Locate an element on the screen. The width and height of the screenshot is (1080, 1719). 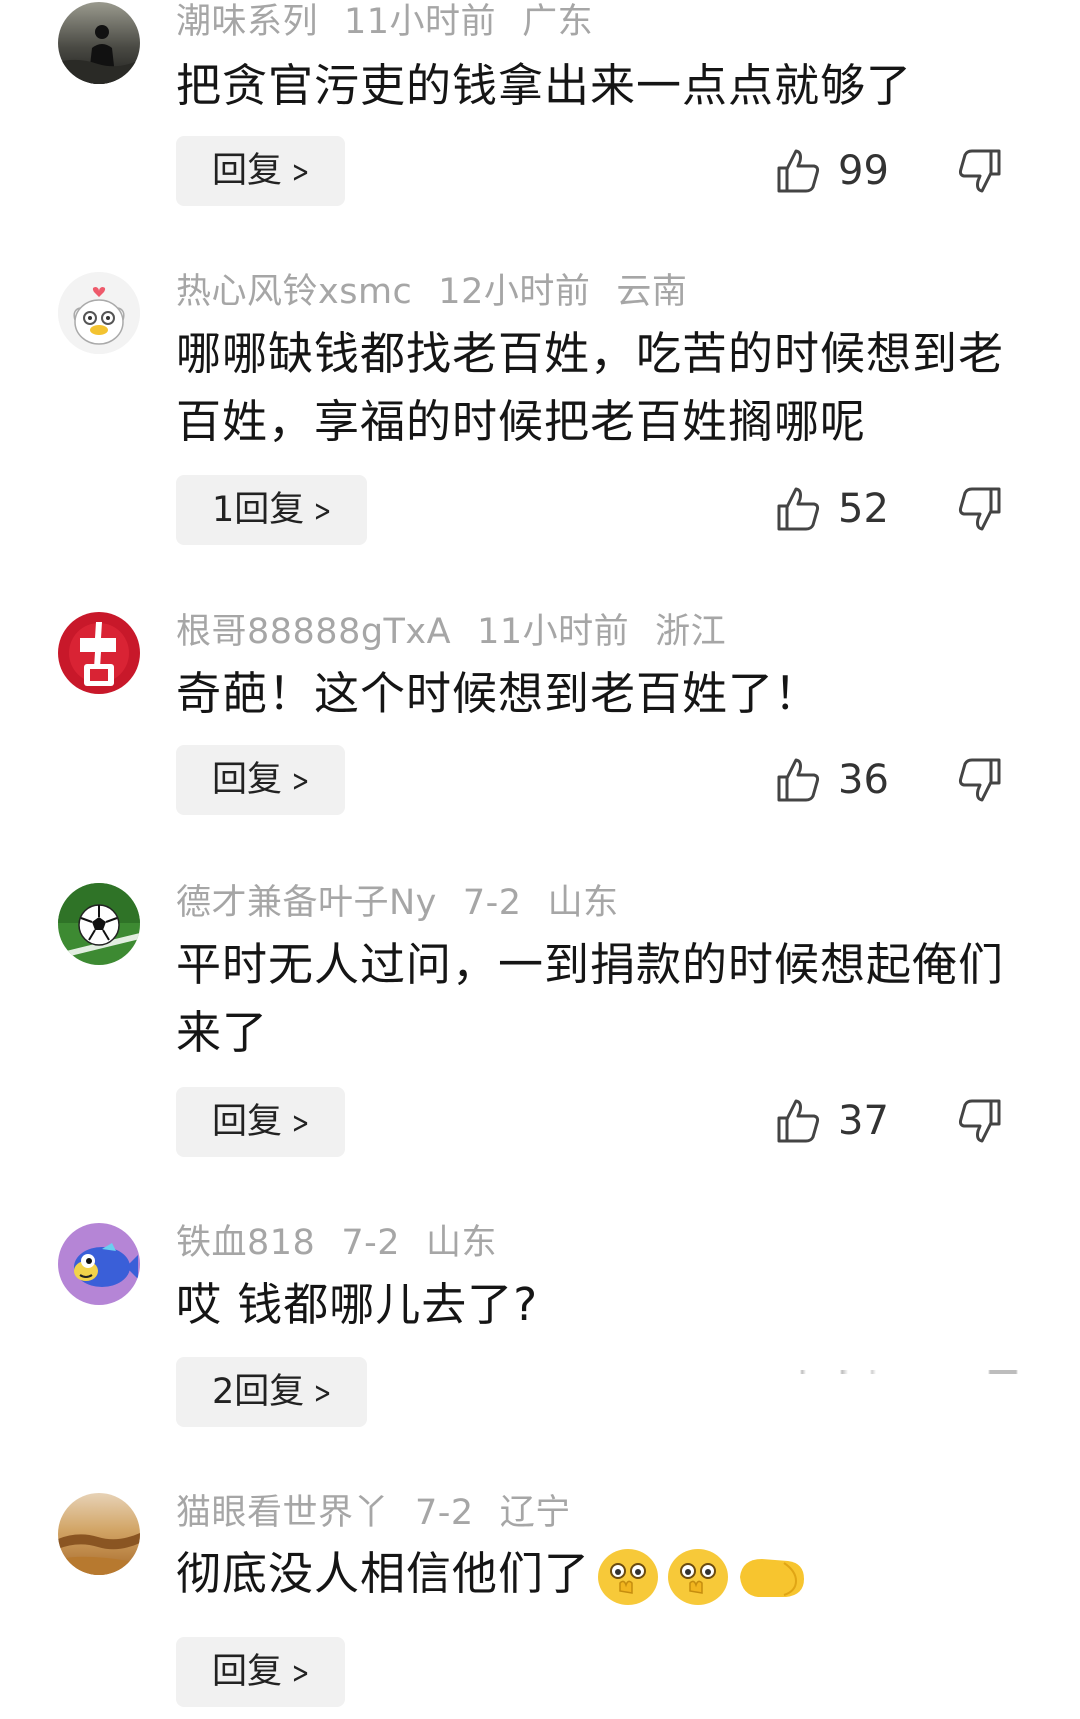
comment-text: 彻底没人相信他们了 is located at coordinates (626, 1574).